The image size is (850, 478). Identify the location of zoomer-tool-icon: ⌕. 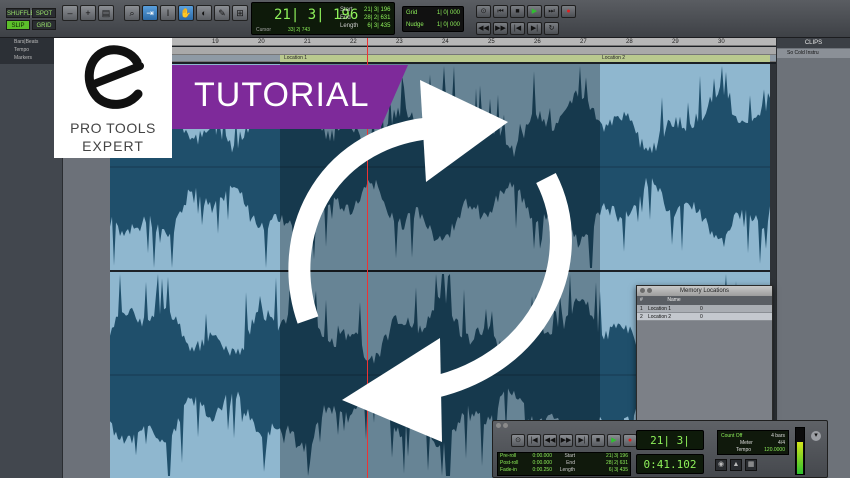
(132, 13).